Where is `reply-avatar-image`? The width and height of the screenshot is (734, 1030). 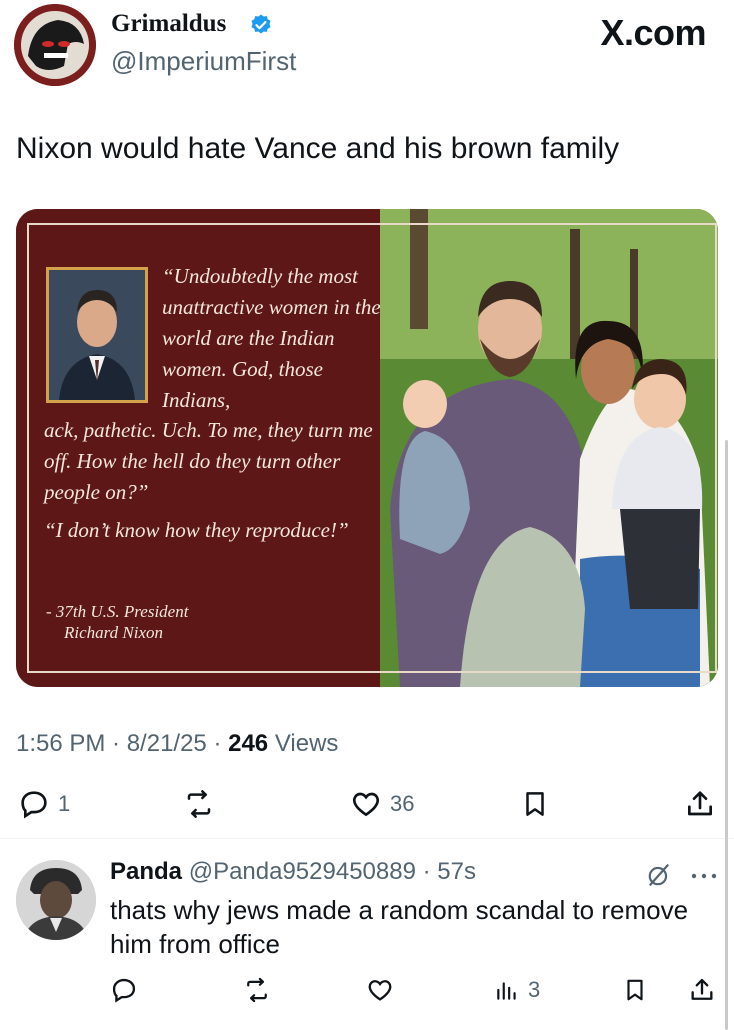 reply-avatar-image is located at coordinates (56, 900).